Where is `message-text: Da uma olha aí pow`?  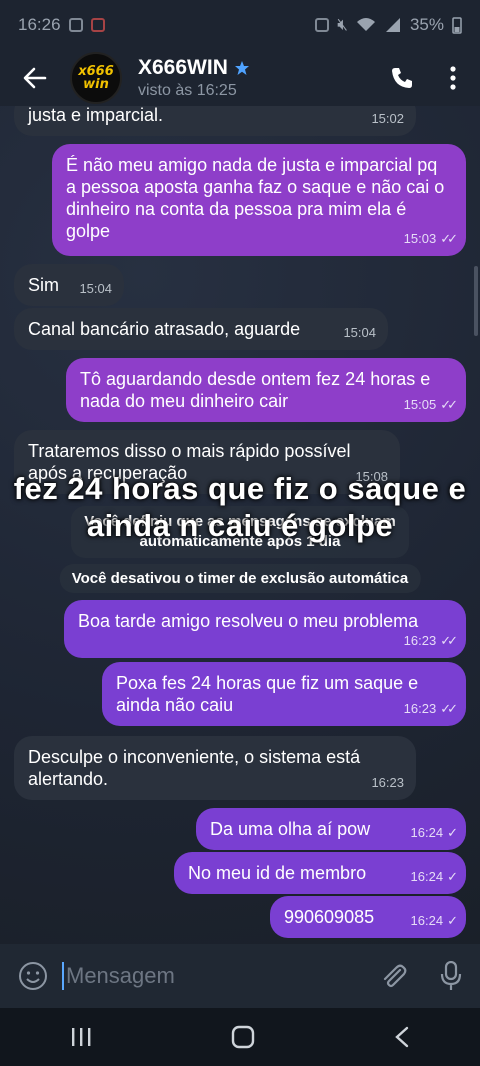
message-text: Da uma olha aí pow is located at coordinates (290, 829).